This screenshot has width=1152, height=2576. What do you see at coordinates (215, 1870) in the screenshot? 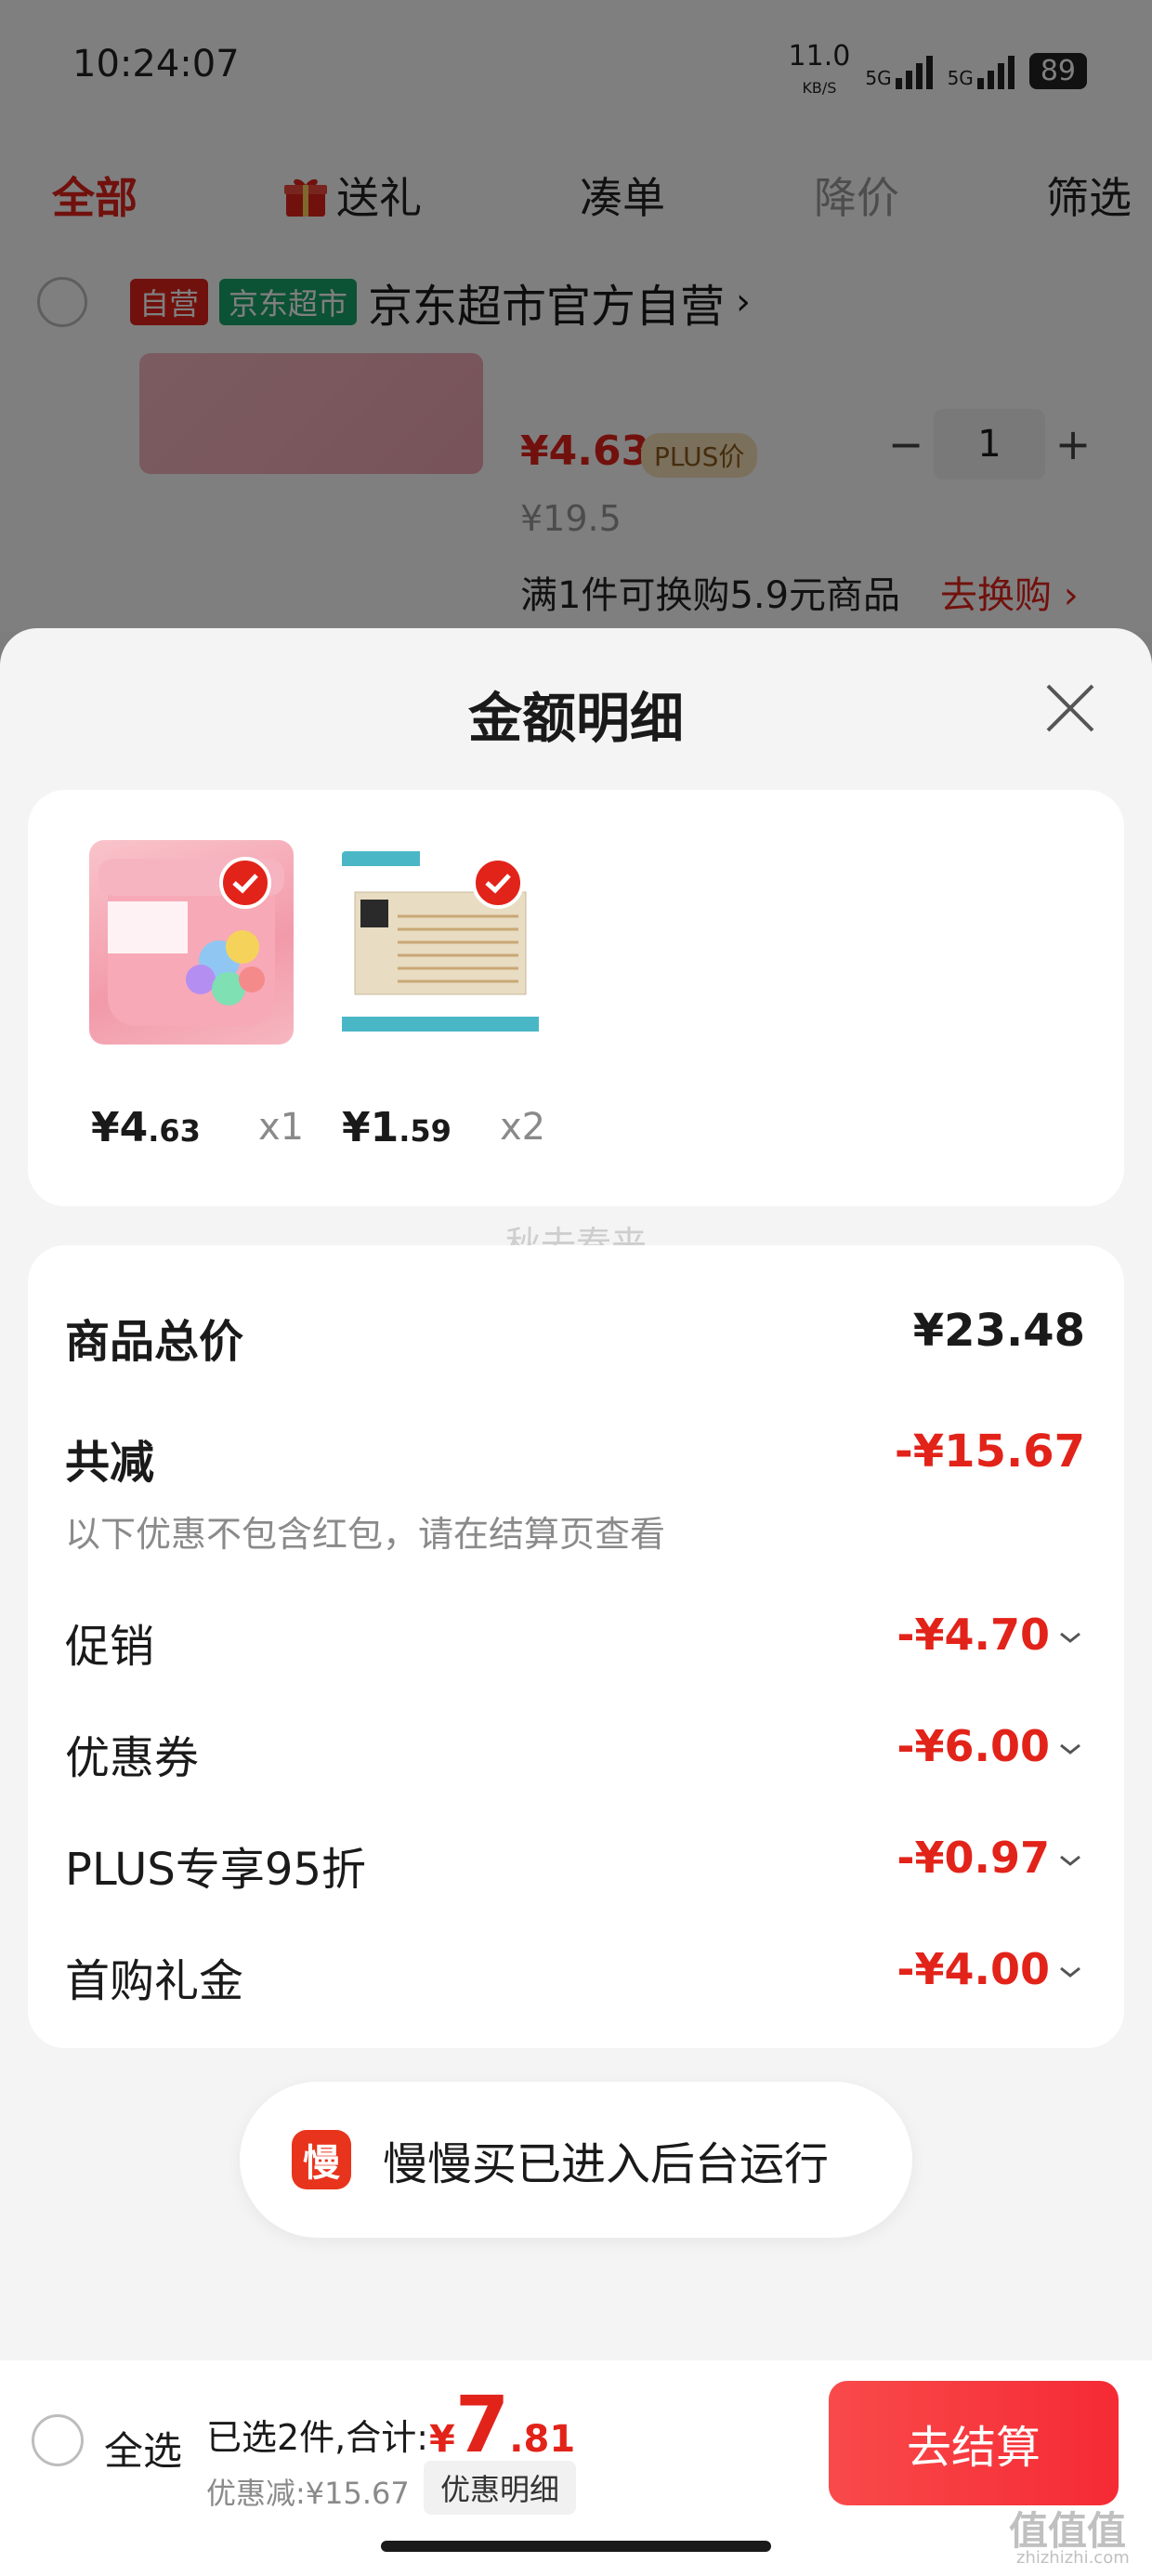
I see `plus-discount-label: PLUS专享95折` at bounding box center [215, 1870].